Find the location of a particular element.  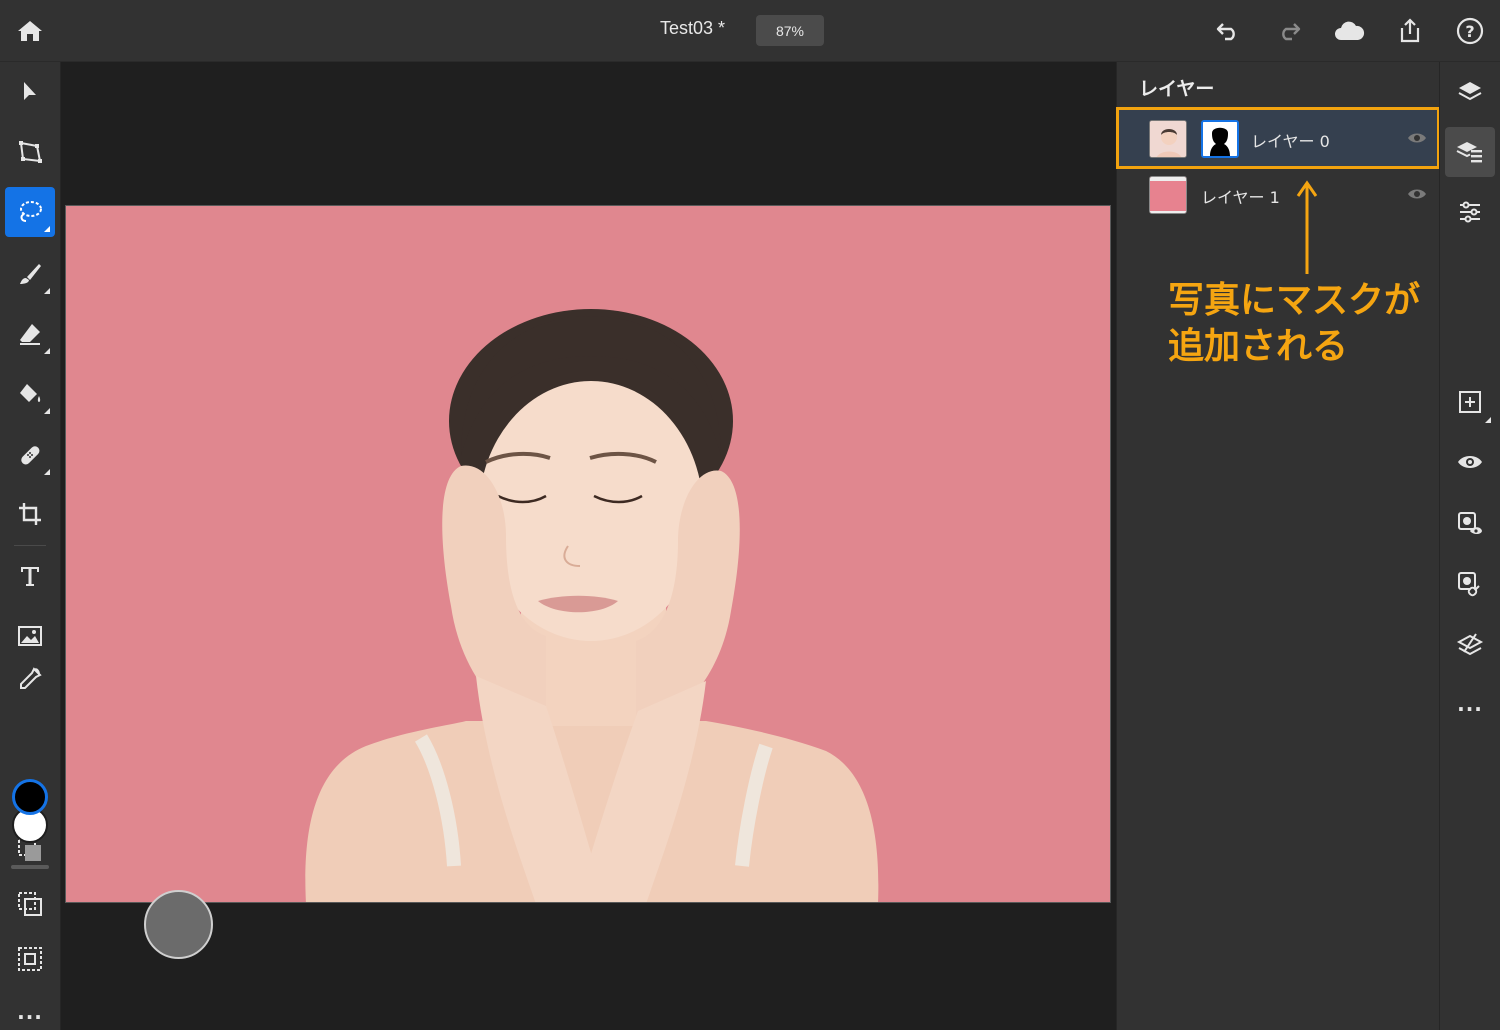

layers-icon is located at coordinates (1470, 92).